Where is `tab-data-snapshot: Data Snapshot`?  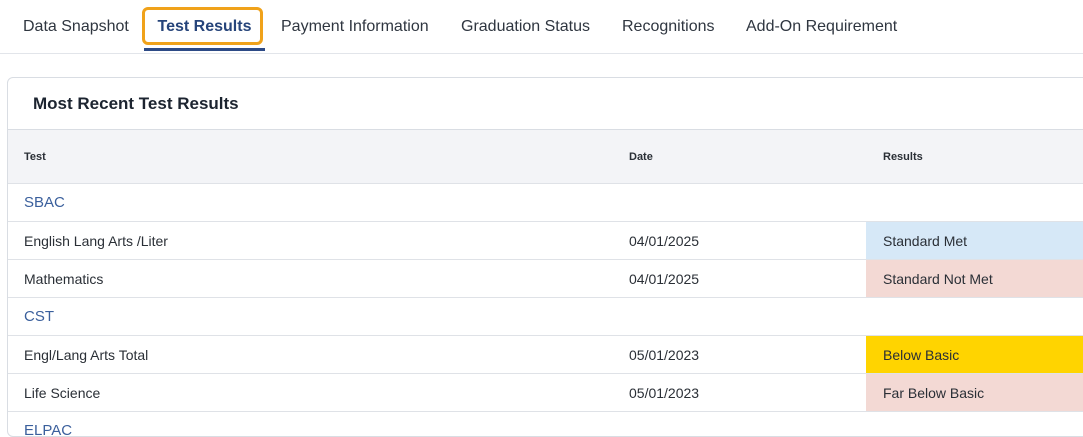 tab-data-snapshot: Data Snapshot is located at coordinates (76, 27).